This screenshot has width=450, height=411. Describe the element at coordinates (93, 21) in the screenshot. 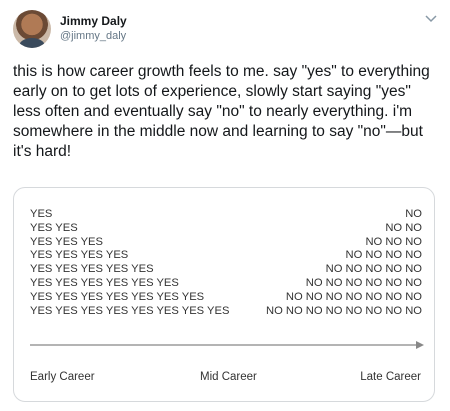

I see `author-name: Jimmy Daly` at that location.